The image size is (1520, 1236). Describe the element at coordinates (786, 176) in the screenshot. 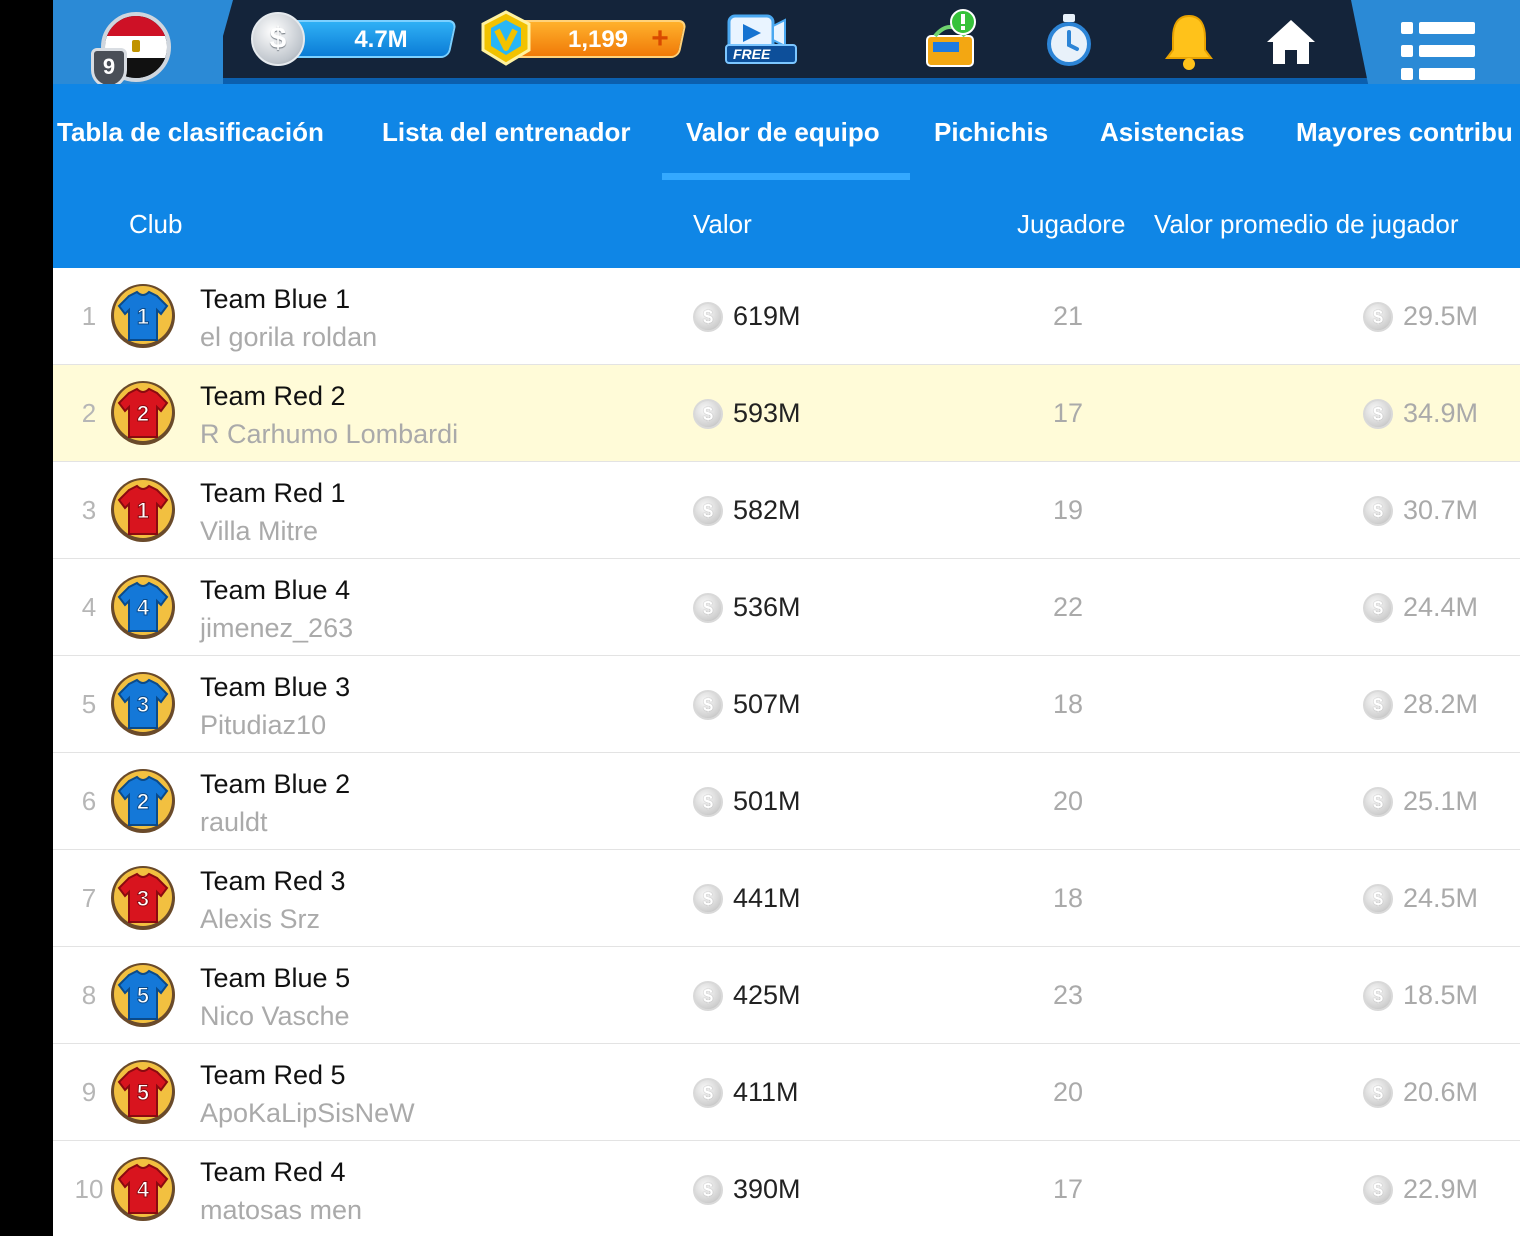

I see `active-tab-indicator` at that location.